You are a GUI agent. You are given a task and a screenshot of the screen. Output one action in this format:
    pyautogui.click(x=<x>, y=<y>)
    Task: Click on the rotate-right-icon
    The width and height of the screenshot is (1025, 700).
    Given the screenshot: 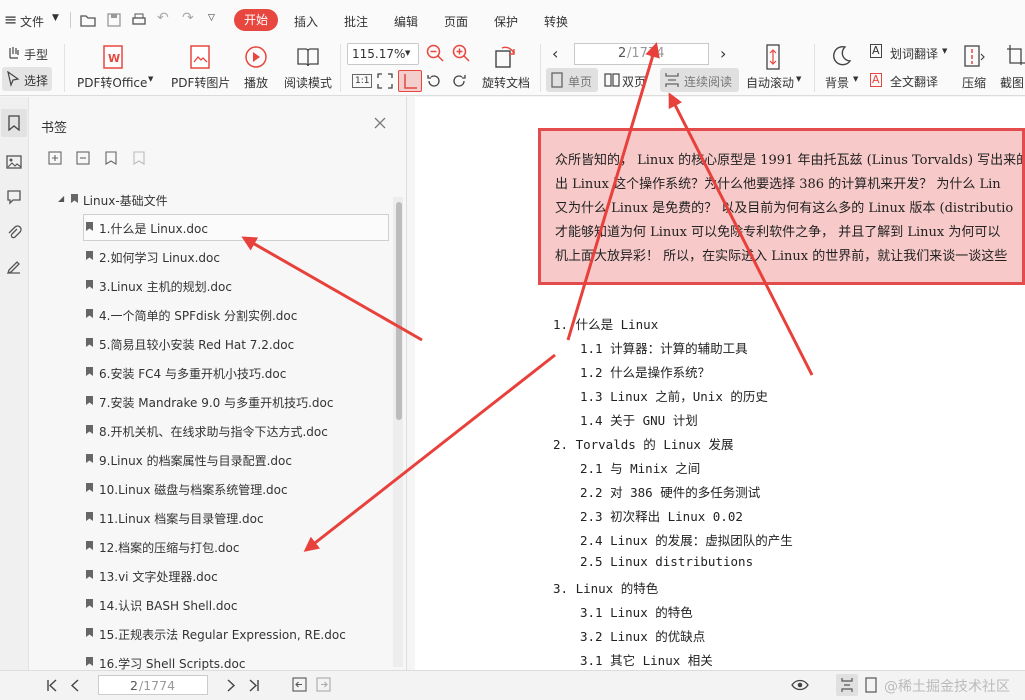 What is the action you would take?
    pyautogui.click(x=459, y=81)
    